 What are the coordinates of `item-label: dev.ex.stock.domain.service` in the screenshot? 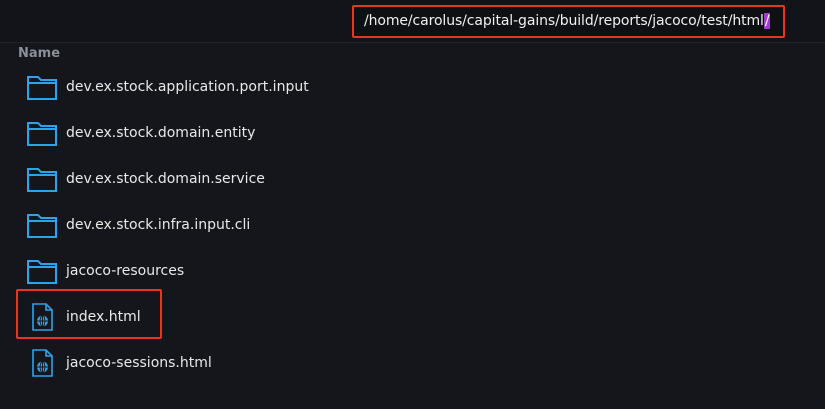 It's located at (165, 179).